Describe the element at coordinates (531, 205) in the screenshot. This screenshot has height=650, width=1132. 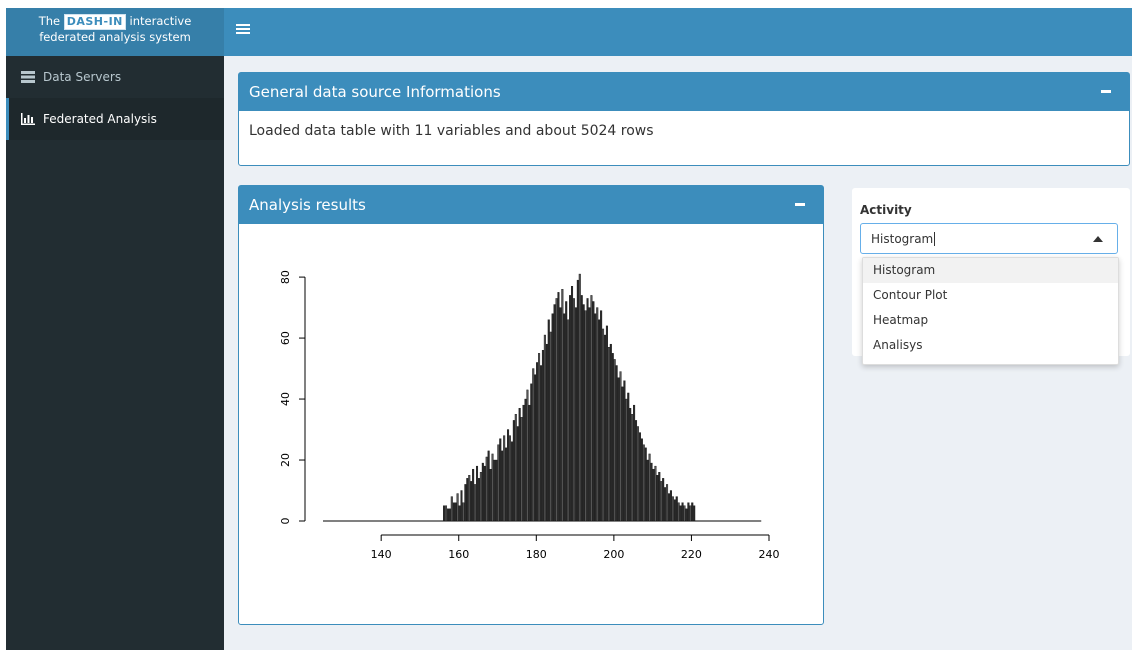
I see `analysis-results-header: Analysis results` at that location.